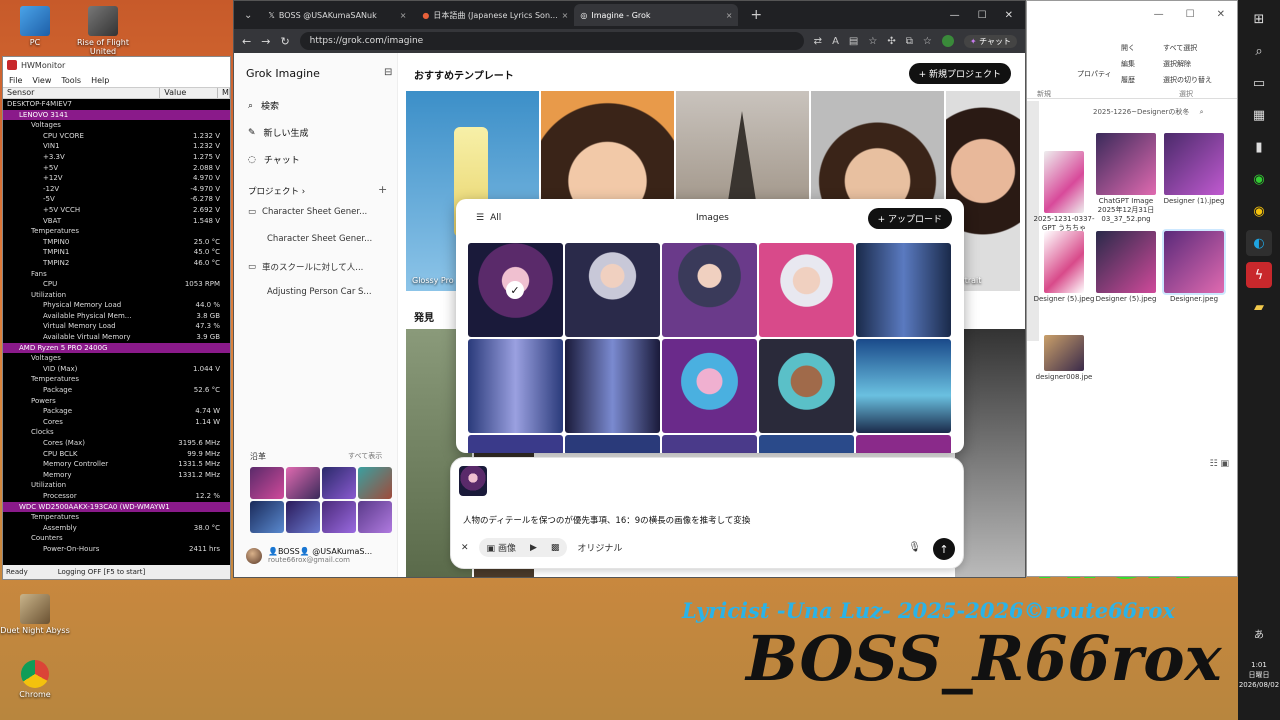  What do you see at coordinates (116, 210) in the screenshot?
I see `sensor-row: +5V VCCH 2.692 V` at bounding box center [116, 210].